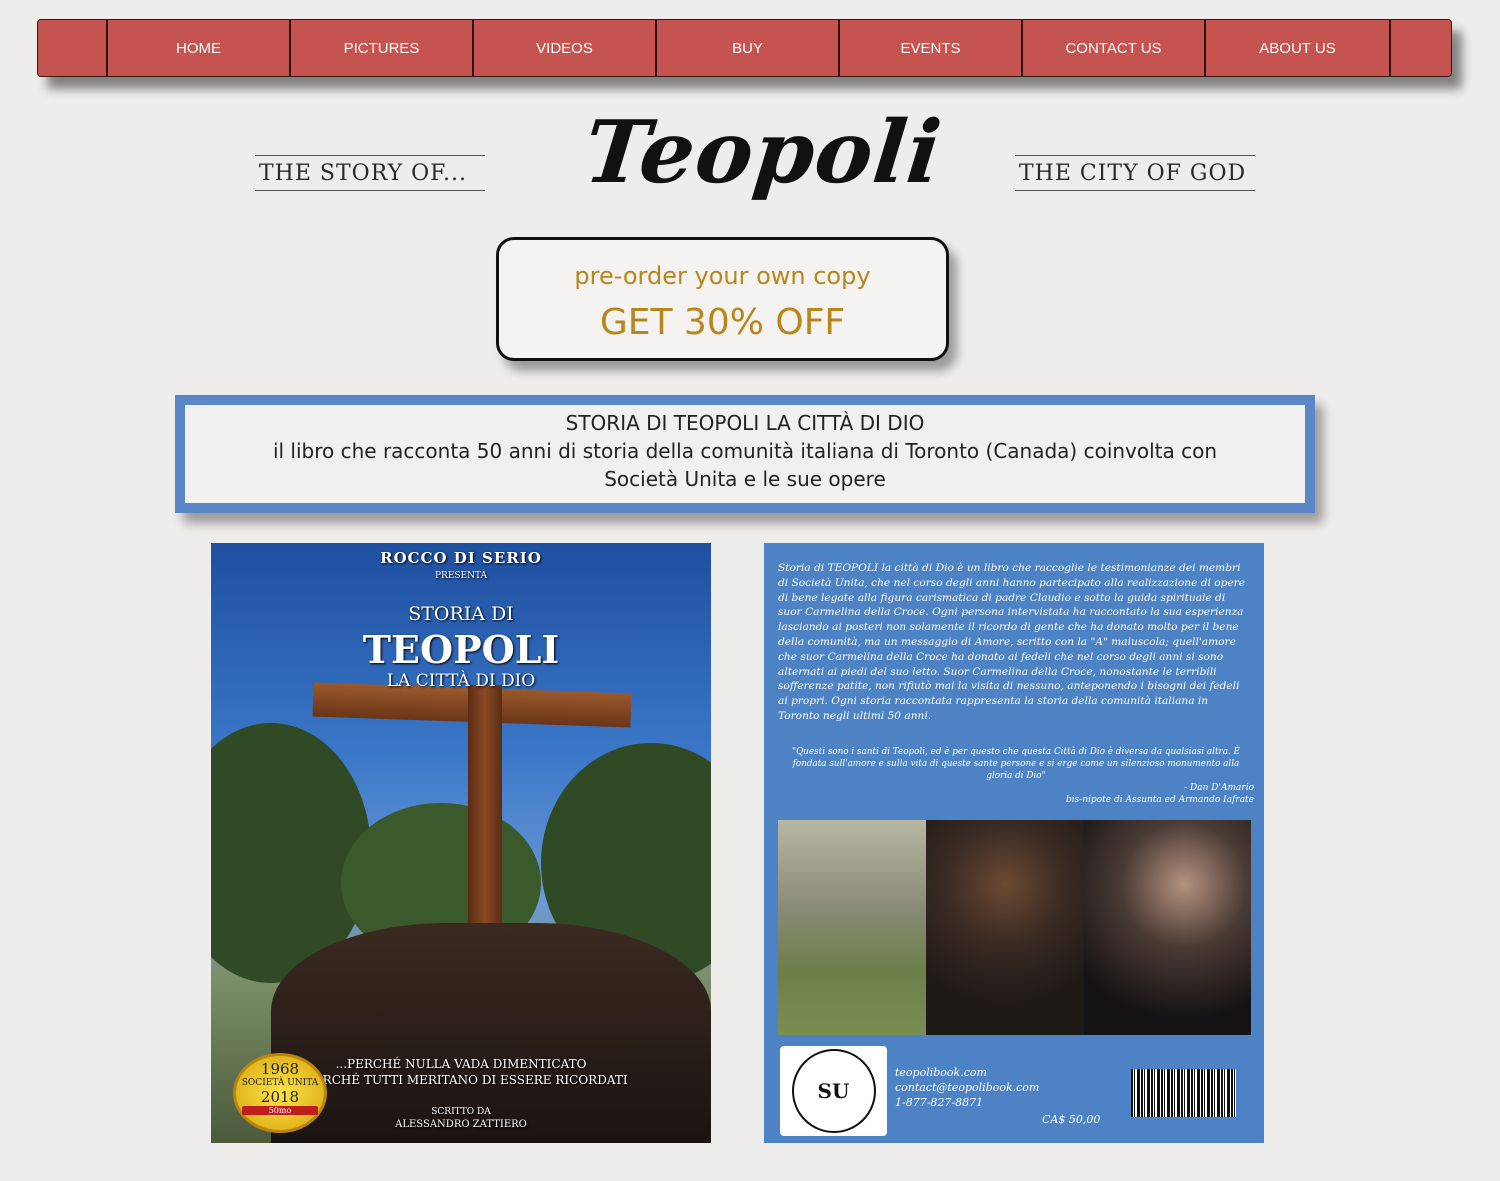 Image resolution: width=1500 pixels, height=1181 pixels. Describe the element at coordinates (461, 576) in the screenshot. I see `cover-presenta: PRESENTA` at that location.